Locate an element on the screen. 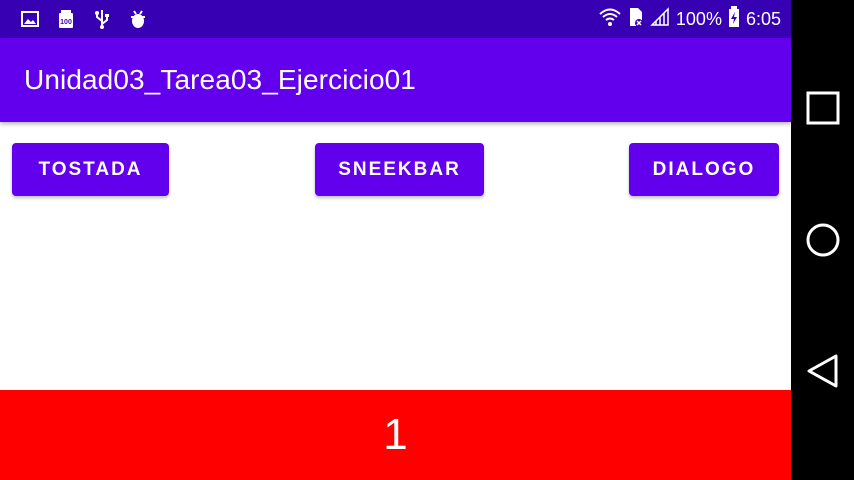 The image size is (854, 480). recents-button is located at coordinates (822, 108).